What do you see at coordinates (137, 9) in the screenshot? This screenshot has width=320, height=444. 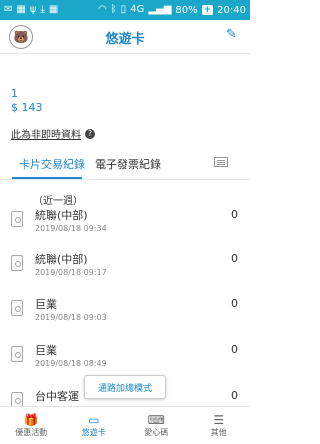 I see `network-type-label: 4G` at bounding box center [137, 9].